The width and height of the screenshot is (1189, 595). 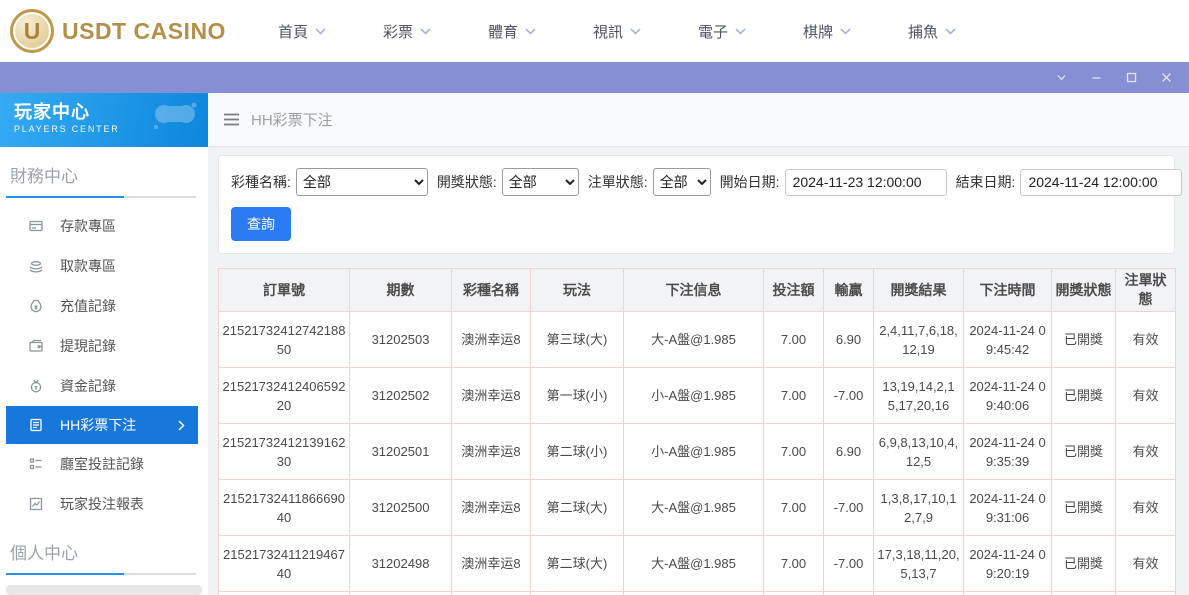 What do you see at coordinates (918, 563) in the screenshot?
I see `table-cell: 17,3,18,11,20,5,13,7` at bounding box center [918, 563].